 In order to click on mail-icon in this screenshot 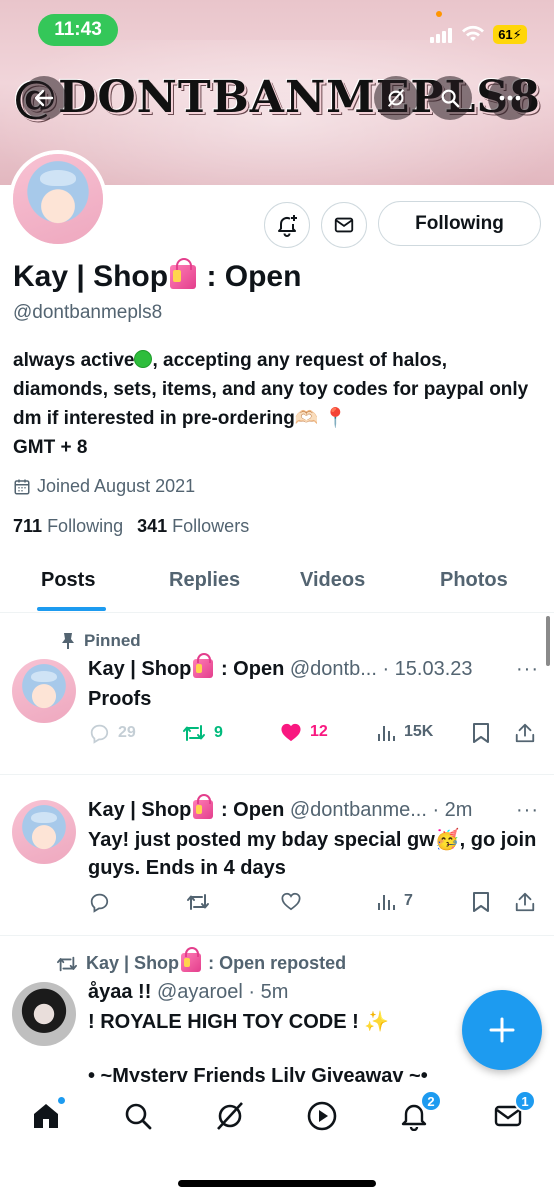, I will do `click(344, 225)`.